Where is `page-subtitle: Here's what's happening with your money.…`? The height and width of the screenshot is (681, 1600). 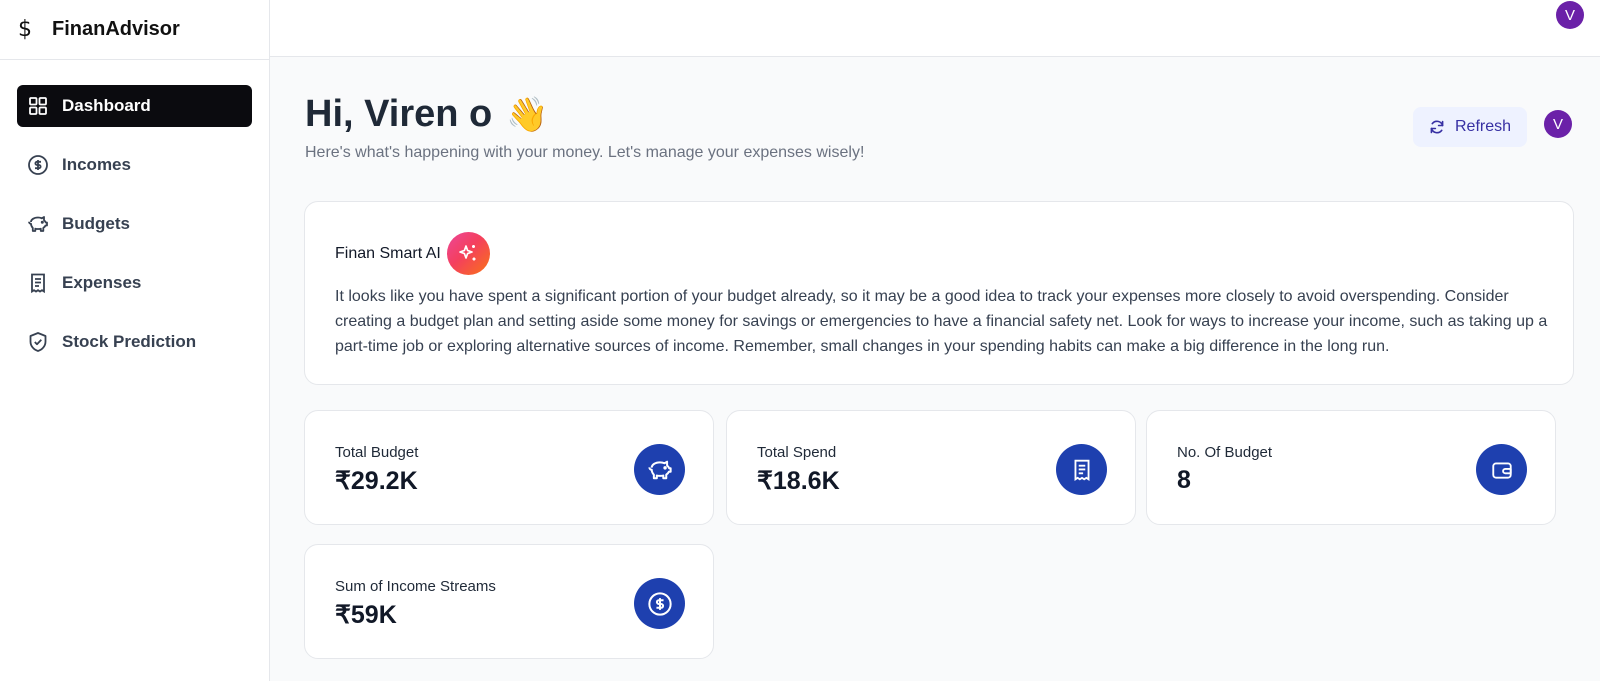
page-subtitle: Here's what's happening with your money.… is located at coordinates (585, 152).